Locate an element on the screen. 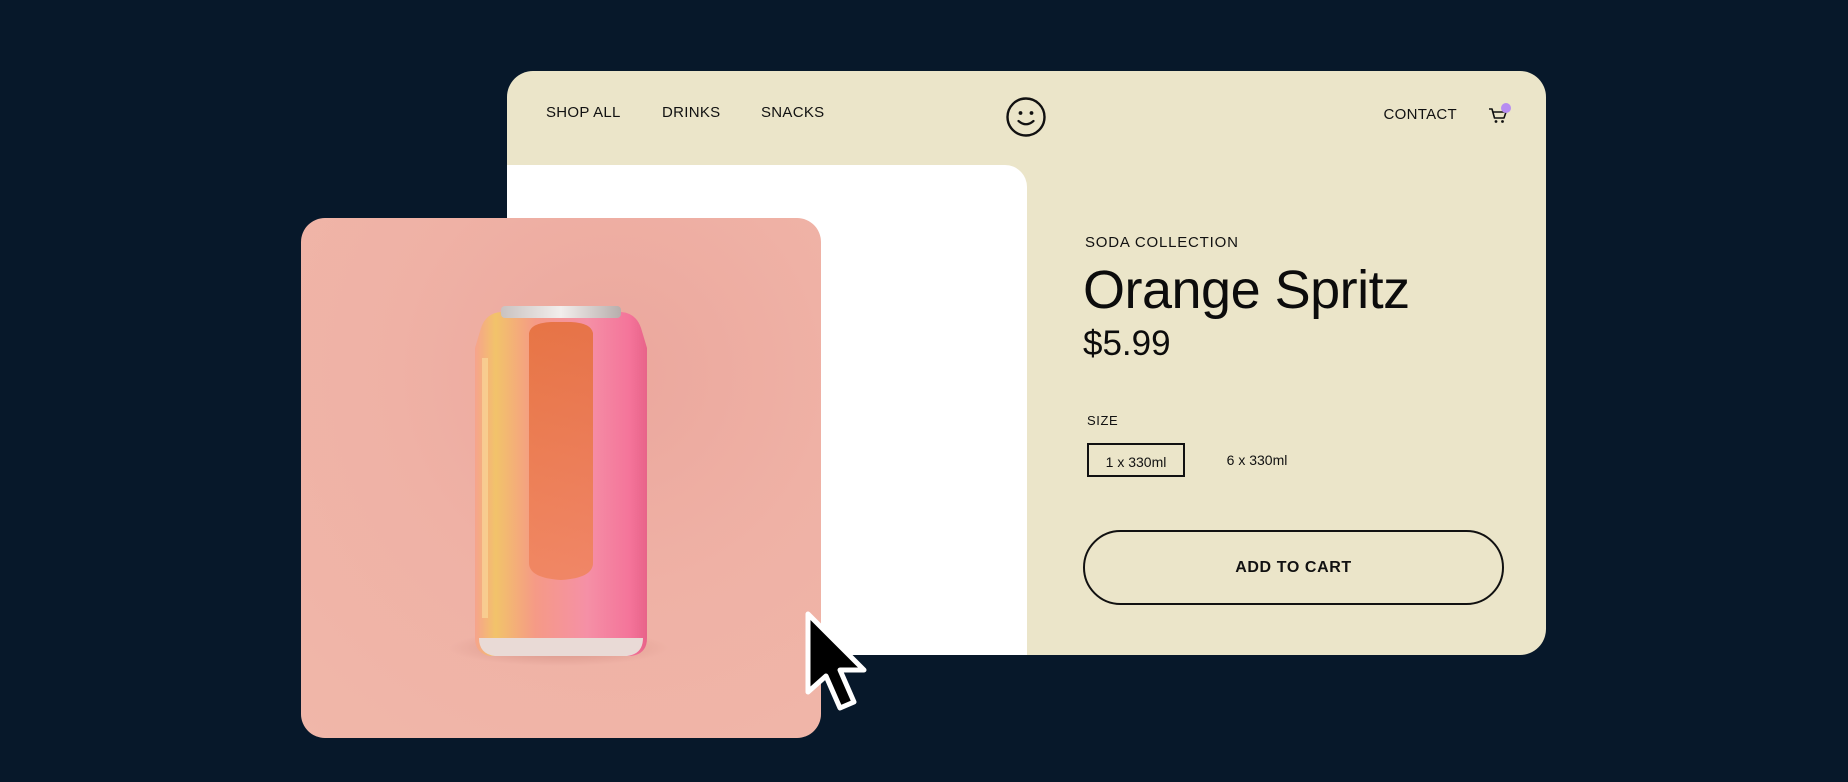 The width and height of the screenshot is (1848, 782). product-title: Orange Spritz is located at coordinates (1246, 290).